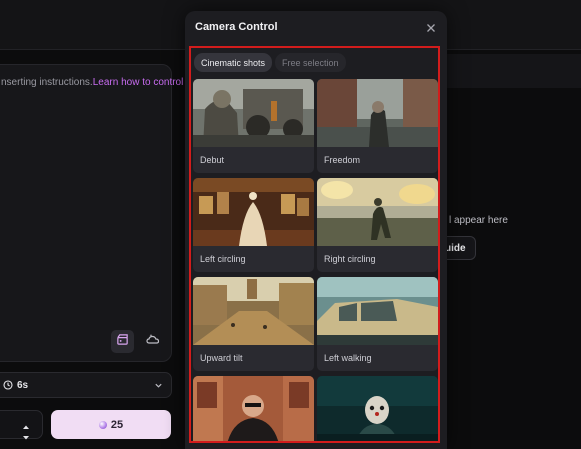  I want to click on credit-gem-icon, so click(102, 424).